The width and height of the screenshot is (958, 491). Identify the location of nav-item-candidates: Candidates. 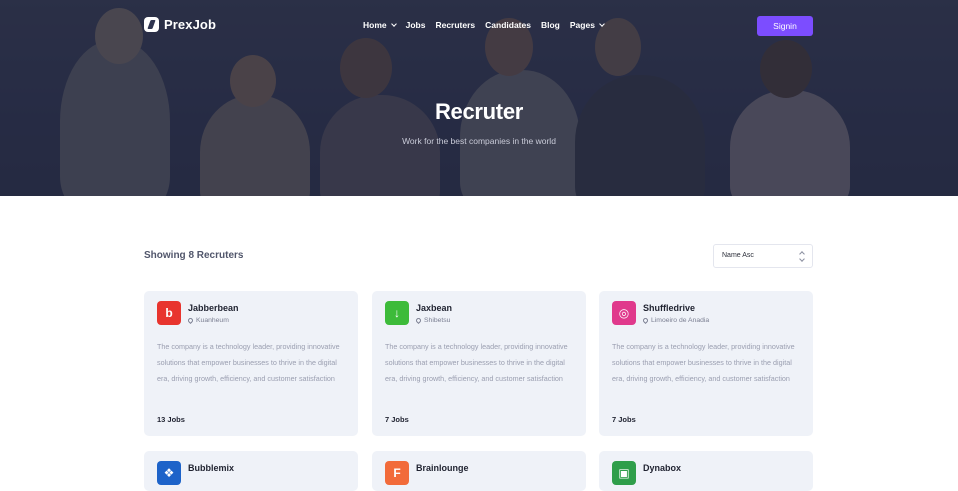
(508, 25).